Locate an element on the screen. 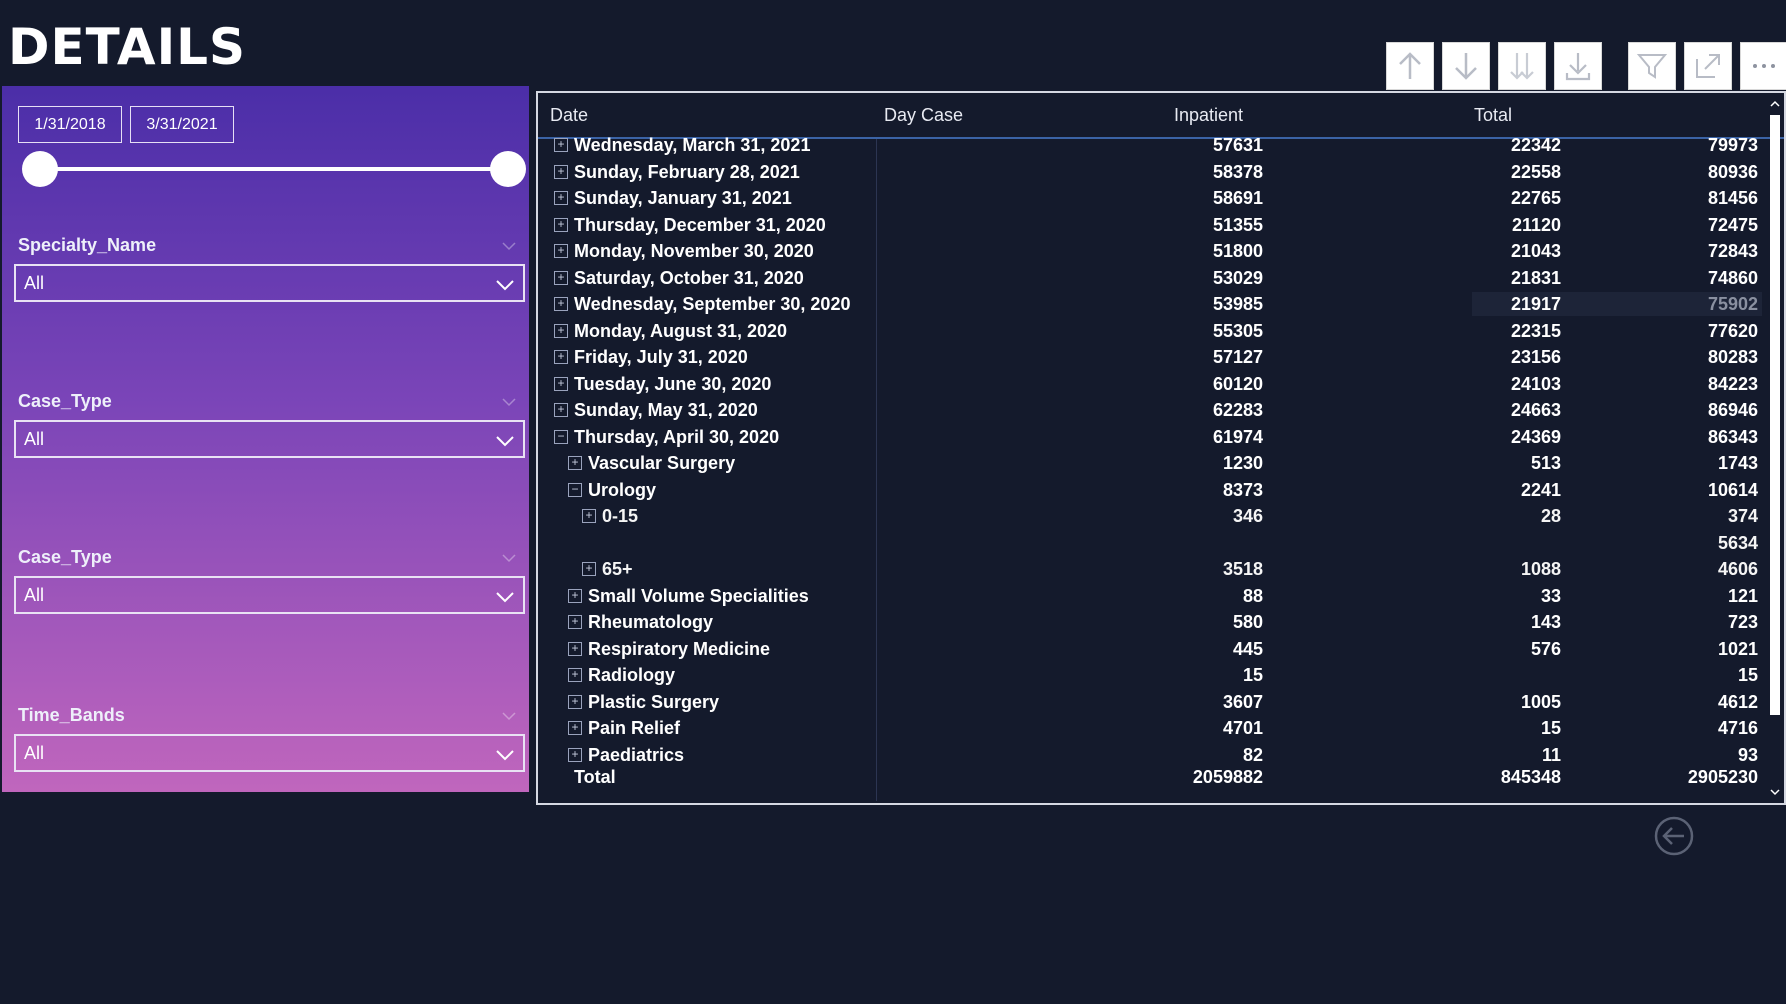 This screenshot has height=1004, width=1786. table-row: + Respiratory Medicine 445 576 1021 is located at coordinates (1153, 650).